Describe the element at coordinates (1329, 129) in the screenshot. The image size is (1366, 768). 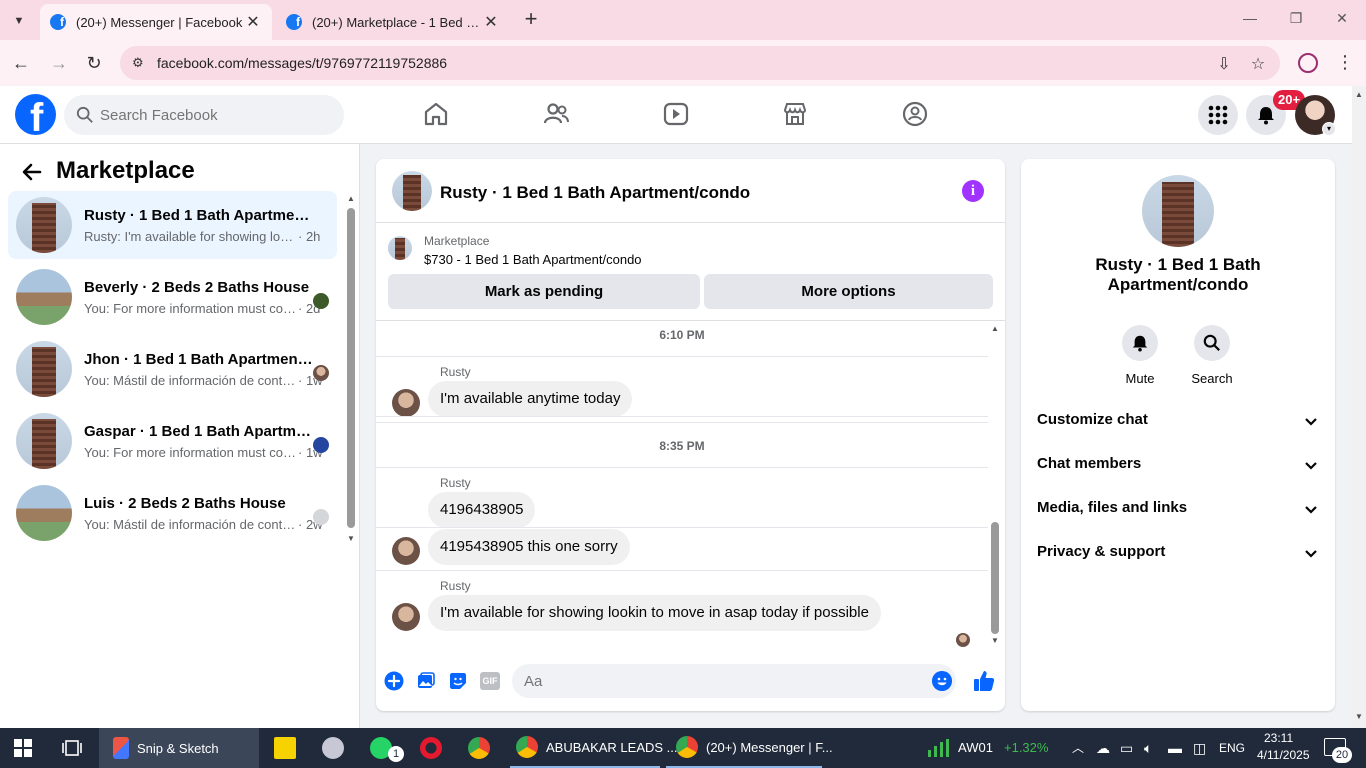
I see `account-chevron-icon: ▾` at that location.